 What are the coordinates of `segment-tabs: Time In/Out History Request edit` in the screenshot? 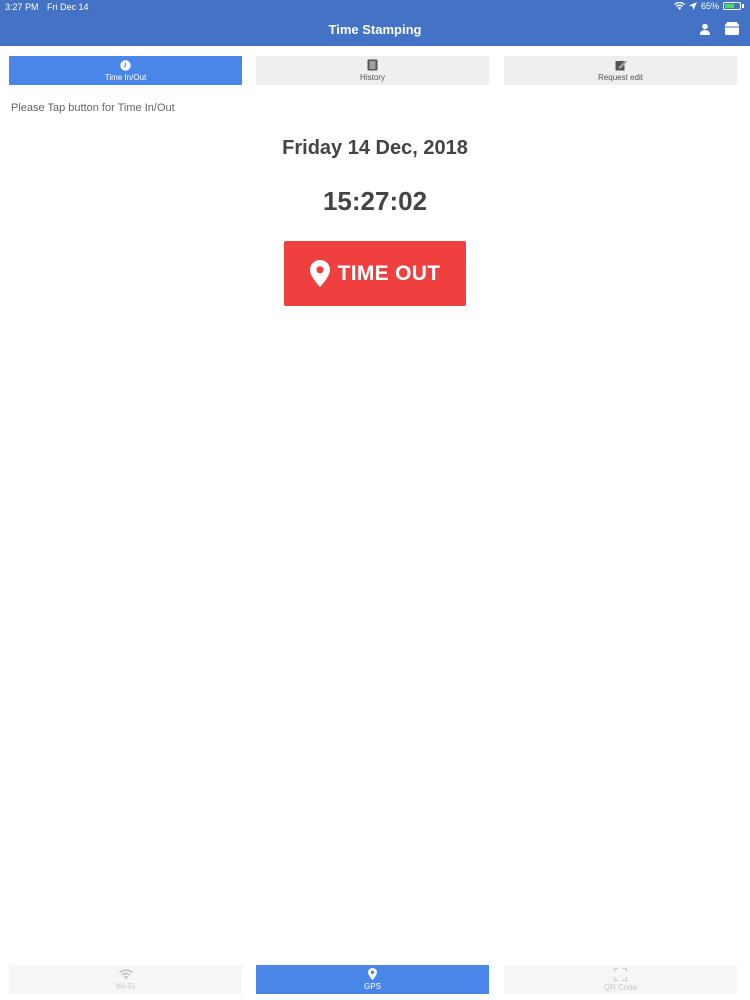 It's located at (373, 70).